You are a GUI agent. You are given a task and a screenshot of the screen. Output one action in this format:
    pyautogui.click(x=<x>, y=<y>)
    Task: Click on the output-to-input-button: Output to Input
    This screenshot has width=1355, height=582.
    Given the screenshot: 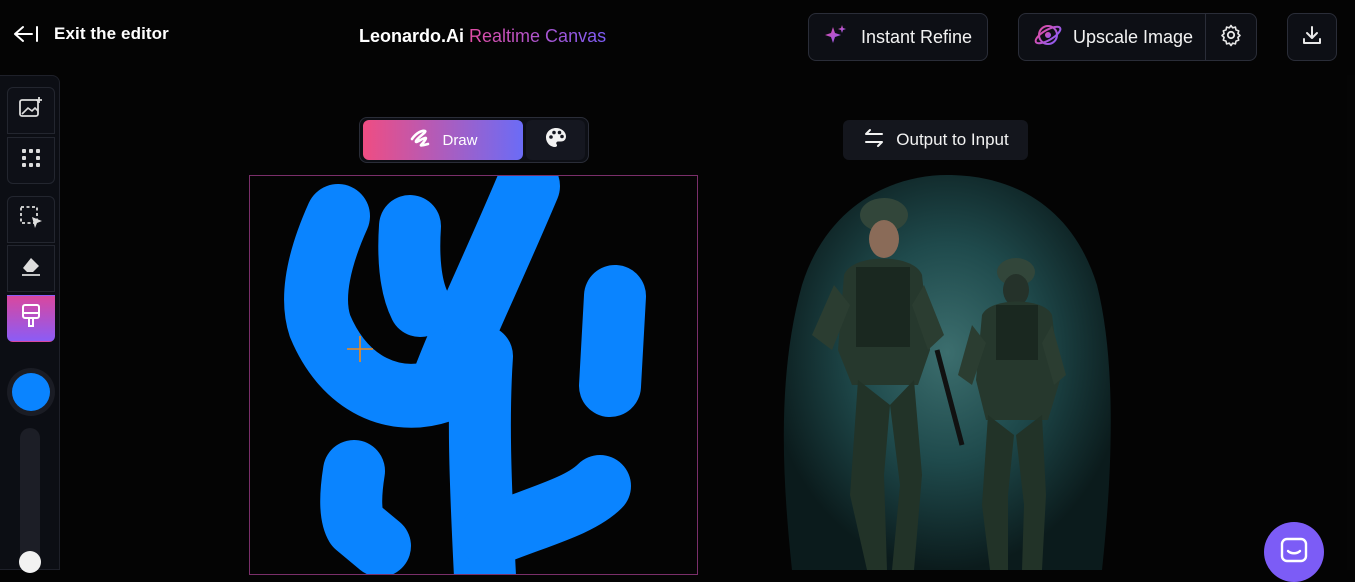 What is the action you would take?
    pyautogui.click(x=935, y=140)
    